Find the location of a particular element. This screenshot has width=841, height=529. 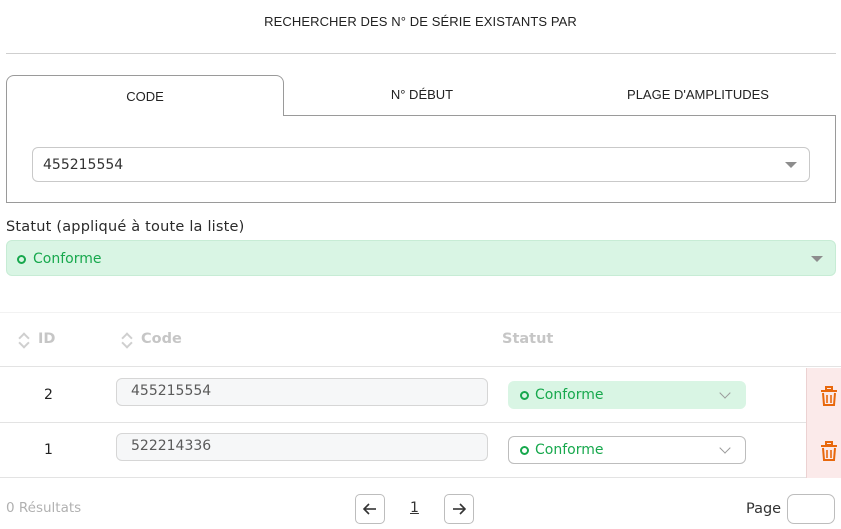

status-label: Statut (appliqué à toute la liste) is located at coordinates (125, 227).